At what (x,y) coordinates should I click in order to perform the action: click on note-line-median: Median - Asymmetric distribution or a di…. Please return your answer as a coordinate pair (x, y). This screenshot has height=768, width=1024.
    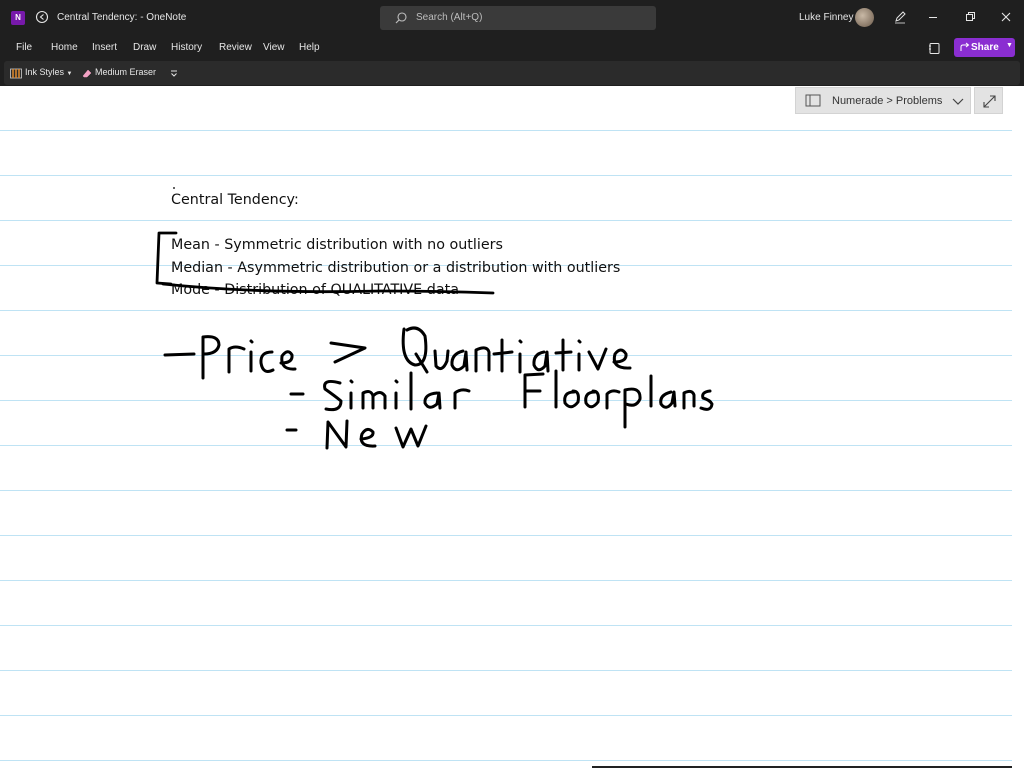
    Looking at the image, I should click on (395, 268).